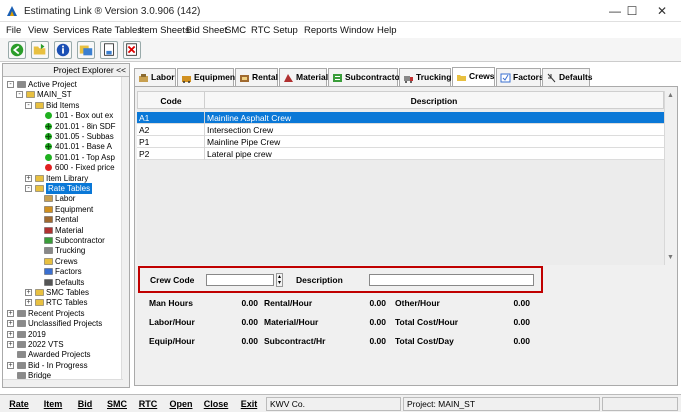  What do you see at coordinates (86, 50) in the screenshot?
I see `folders-icon` at bounding box center [86, 50].